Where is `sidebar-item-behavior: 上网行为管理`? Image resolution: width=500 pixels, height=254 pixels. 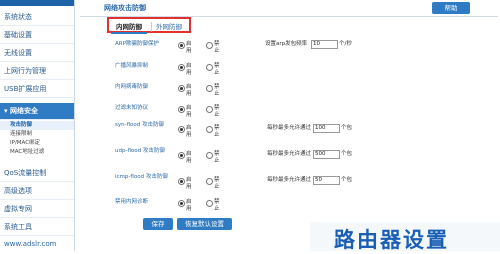 sidebar-item-behavior: 上网行为管理 is located at coordinates (37, 71).